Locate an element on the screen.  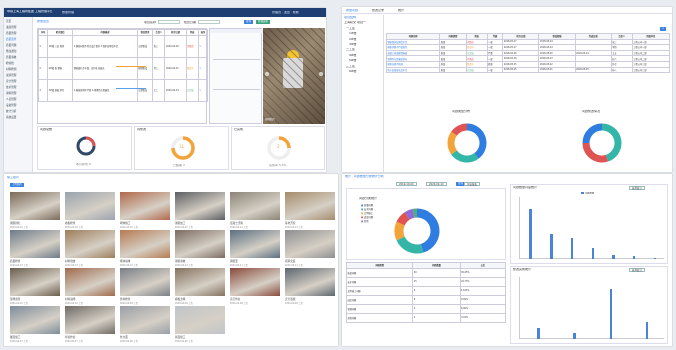
sidebar-item: 设备管理 is located at coordinates (11, 105).